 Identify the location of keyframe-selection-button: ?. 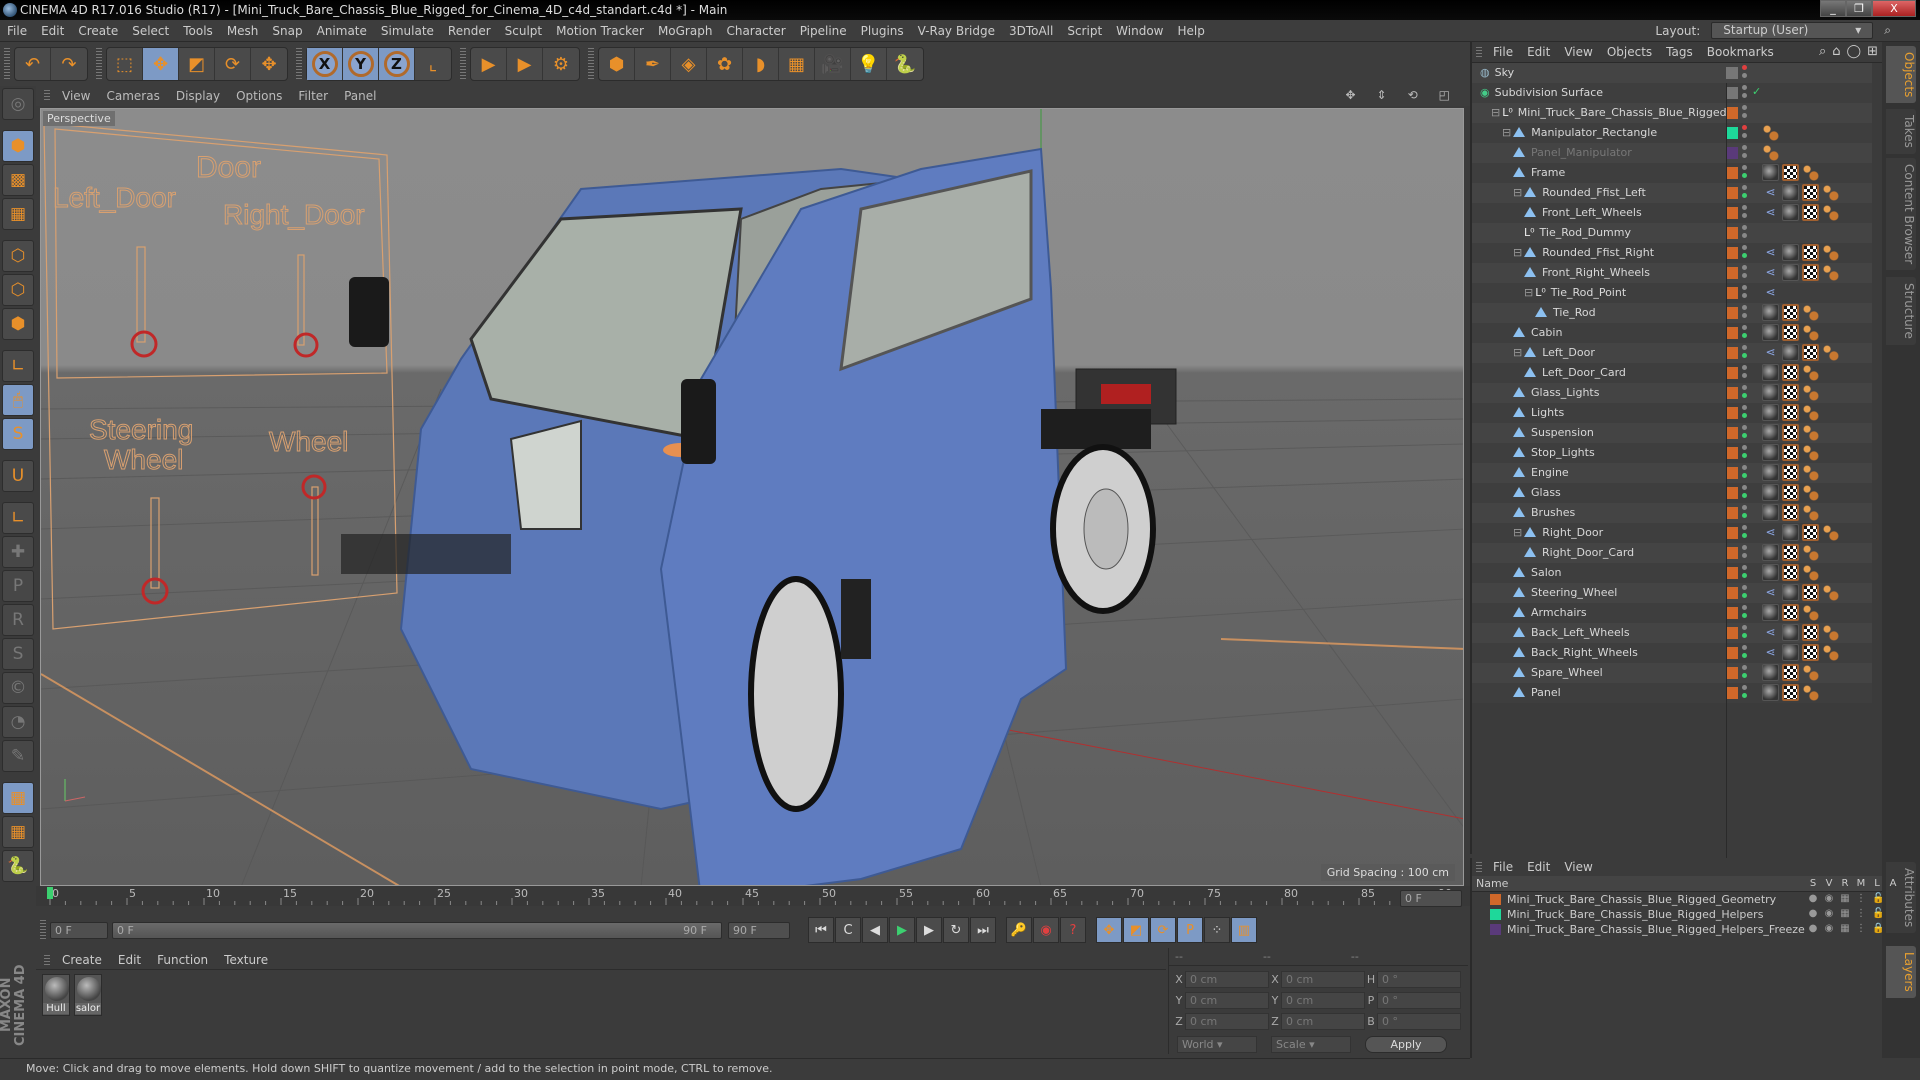
(1073, 930).